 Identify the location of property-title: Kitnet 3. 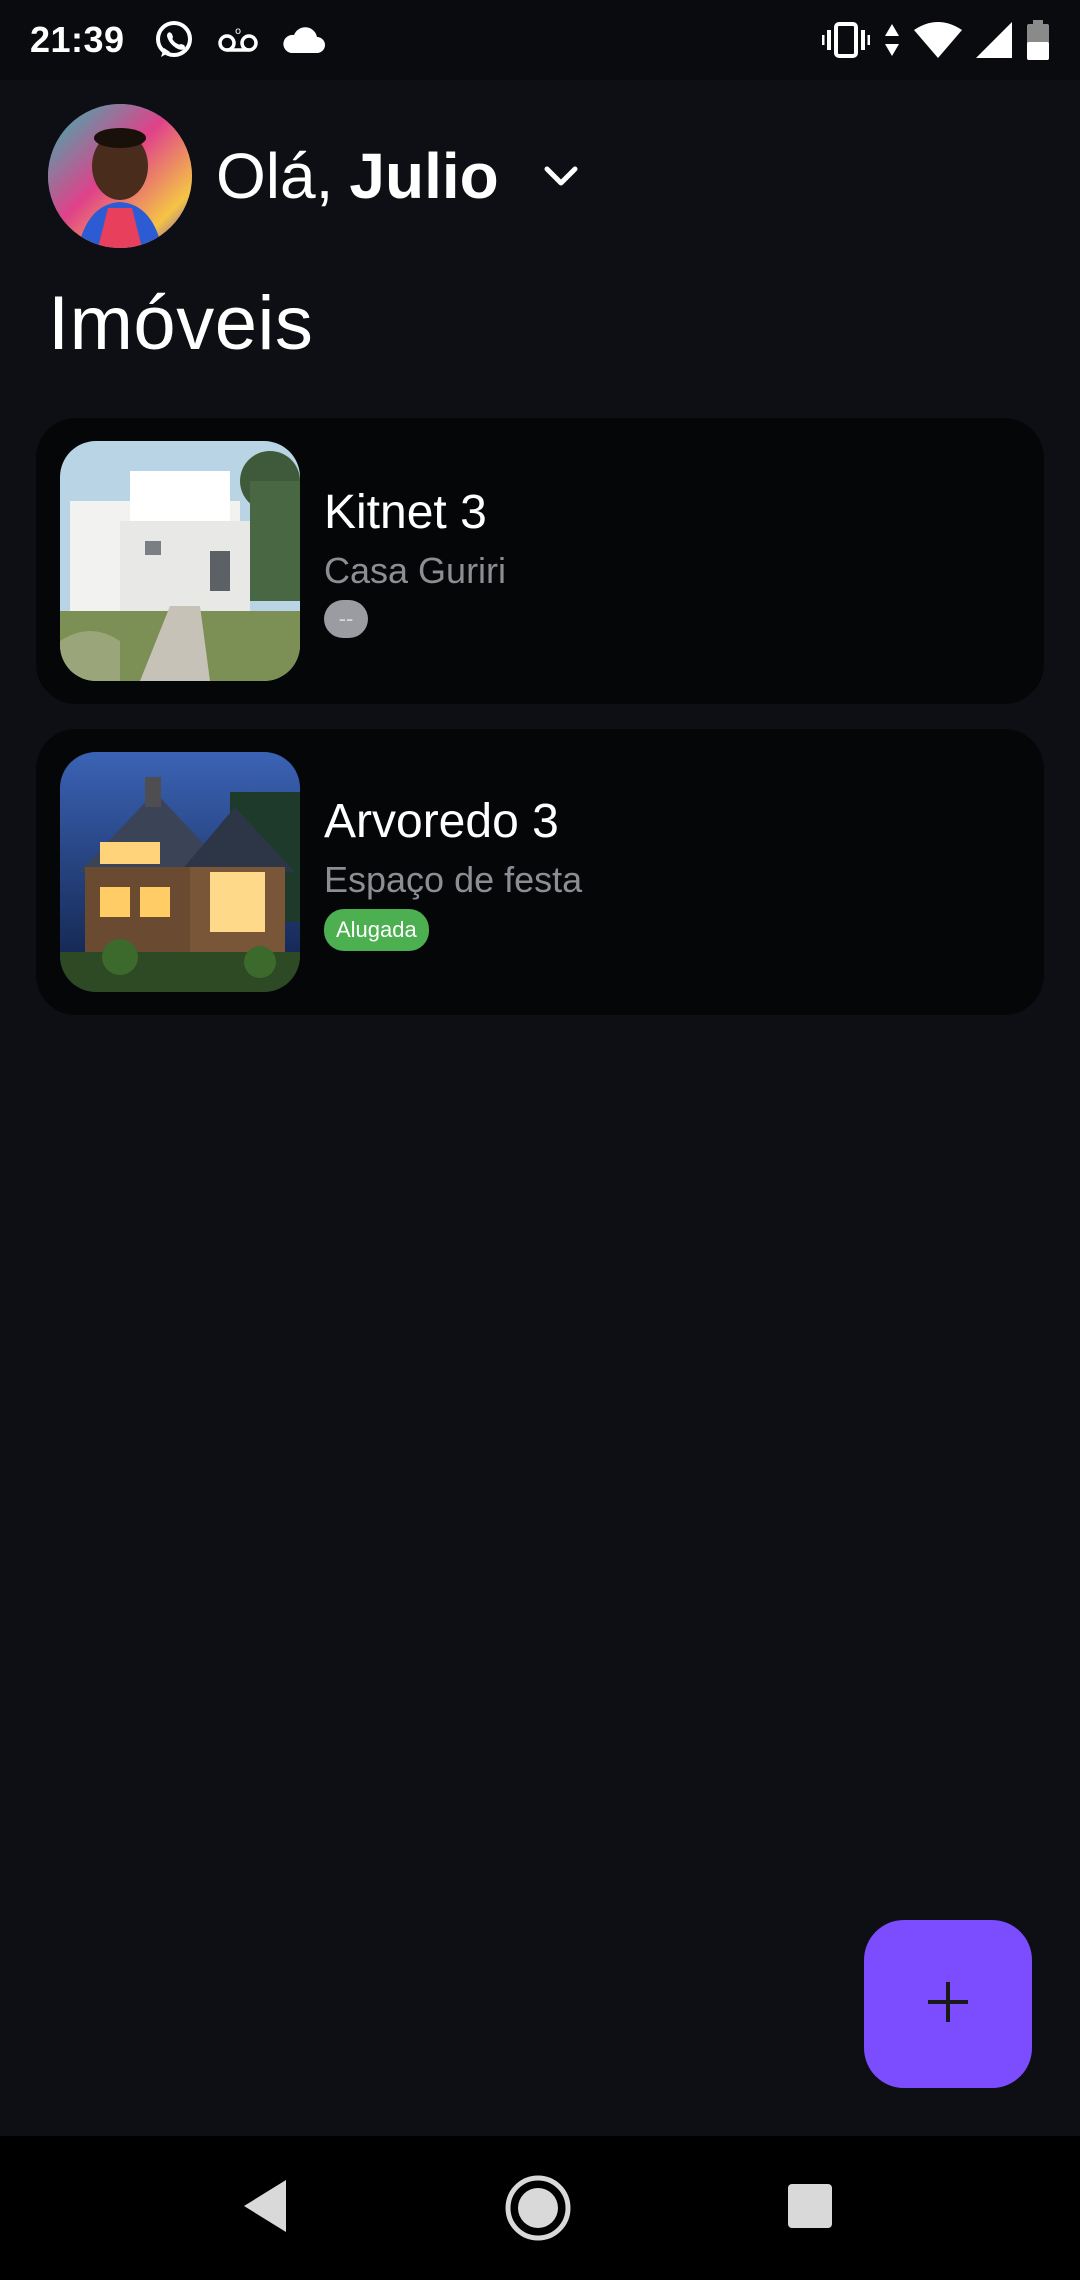
(405, 512).